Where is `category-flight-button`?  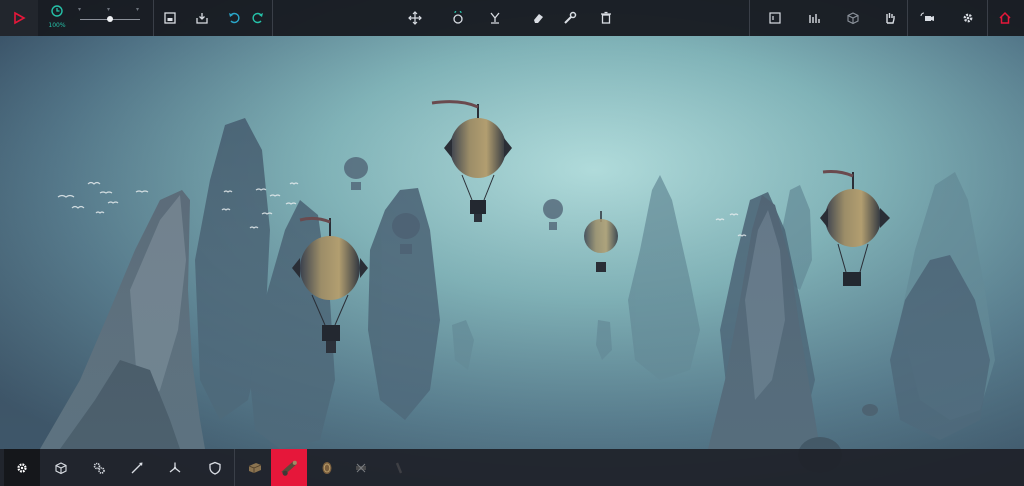
category-flight-button is located at coordinates (175, 467).